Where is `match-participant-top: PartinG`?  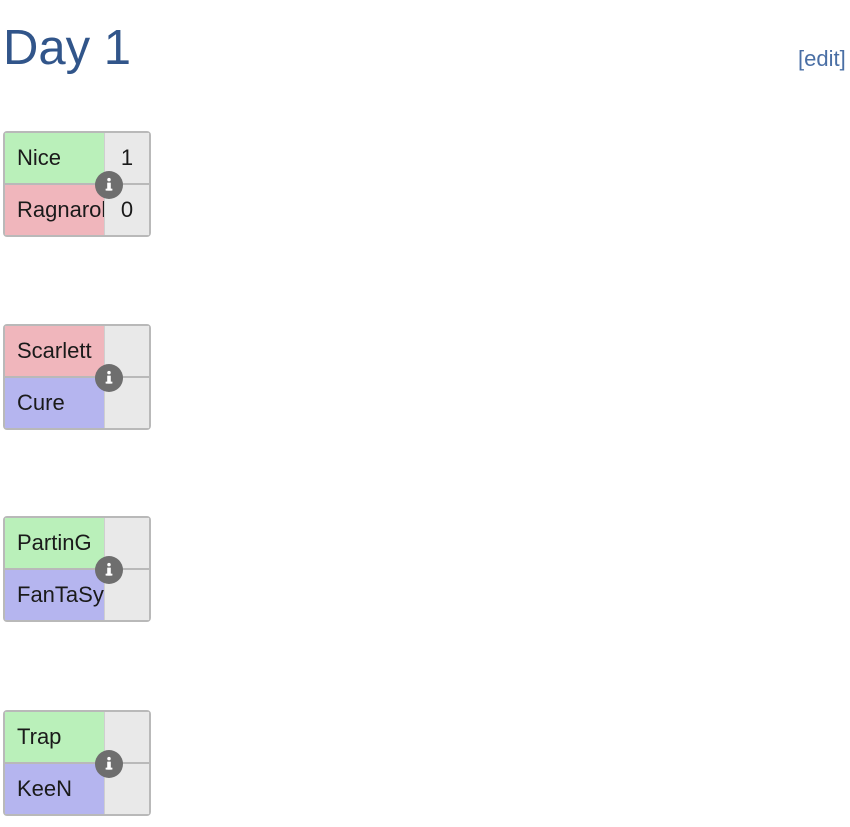
match-participant-top: PartinG is located at coordinates (77, 544).